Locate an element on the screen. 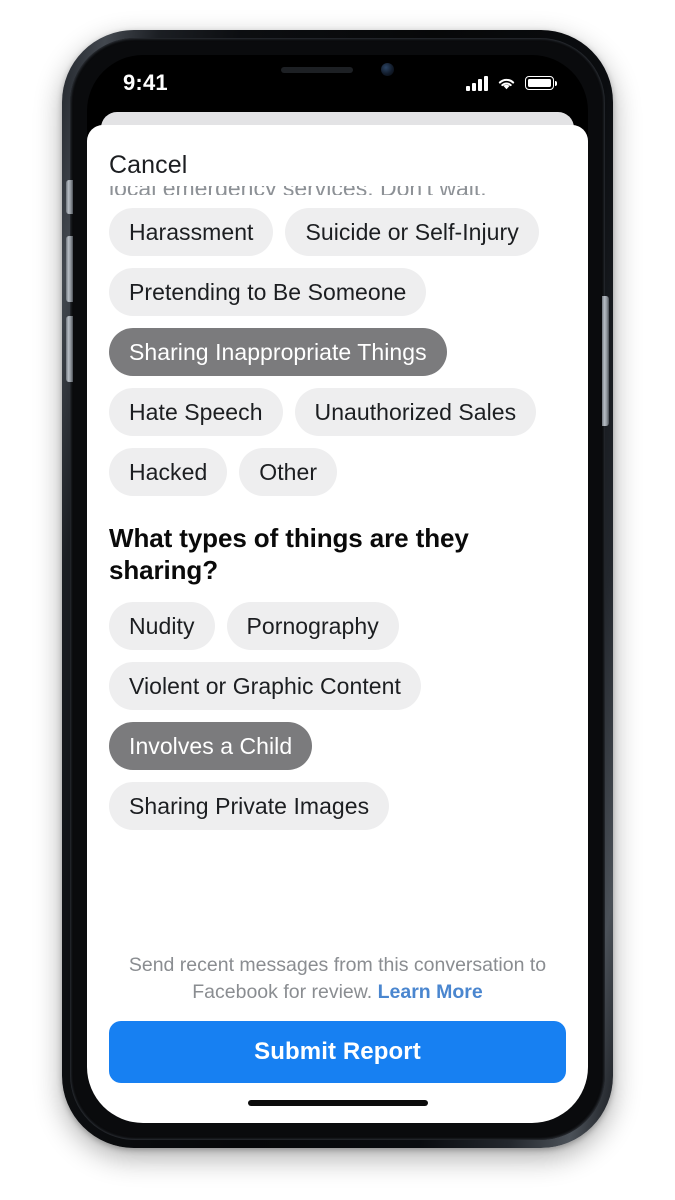 This screenshot has width=675, height=1200. report-reason-chip: Hate Speech is located at coordinates (196, 412).